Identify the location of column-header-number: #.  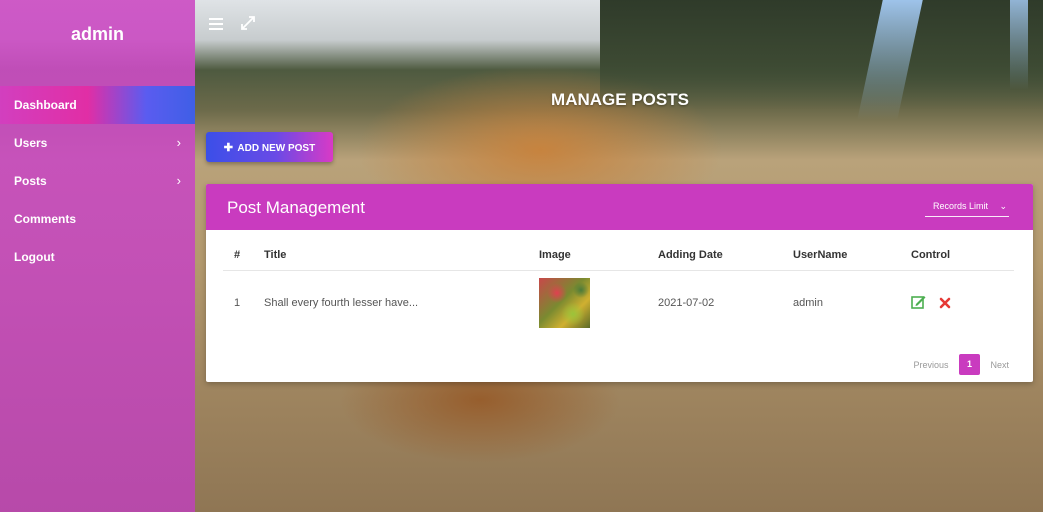
(243, 255).